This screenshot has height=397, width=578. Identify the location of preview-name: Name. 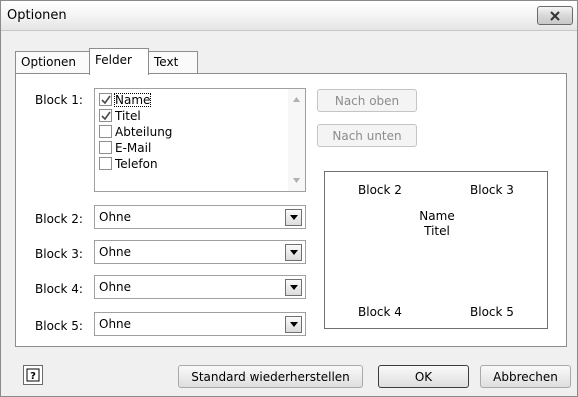
(437, 216).